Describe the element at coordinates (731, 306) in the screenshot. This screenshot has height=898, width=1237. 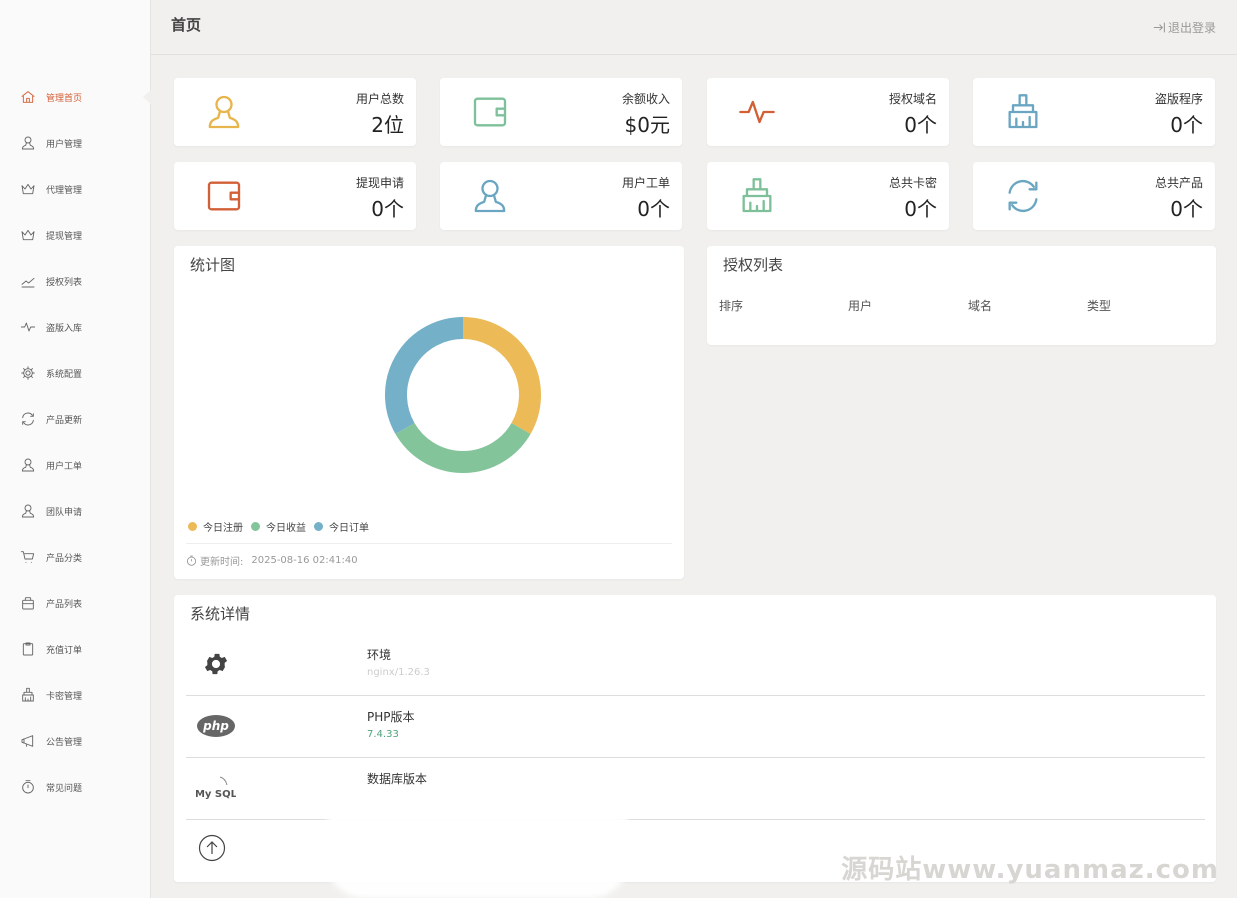
I see `column-header: 排序` at that location.